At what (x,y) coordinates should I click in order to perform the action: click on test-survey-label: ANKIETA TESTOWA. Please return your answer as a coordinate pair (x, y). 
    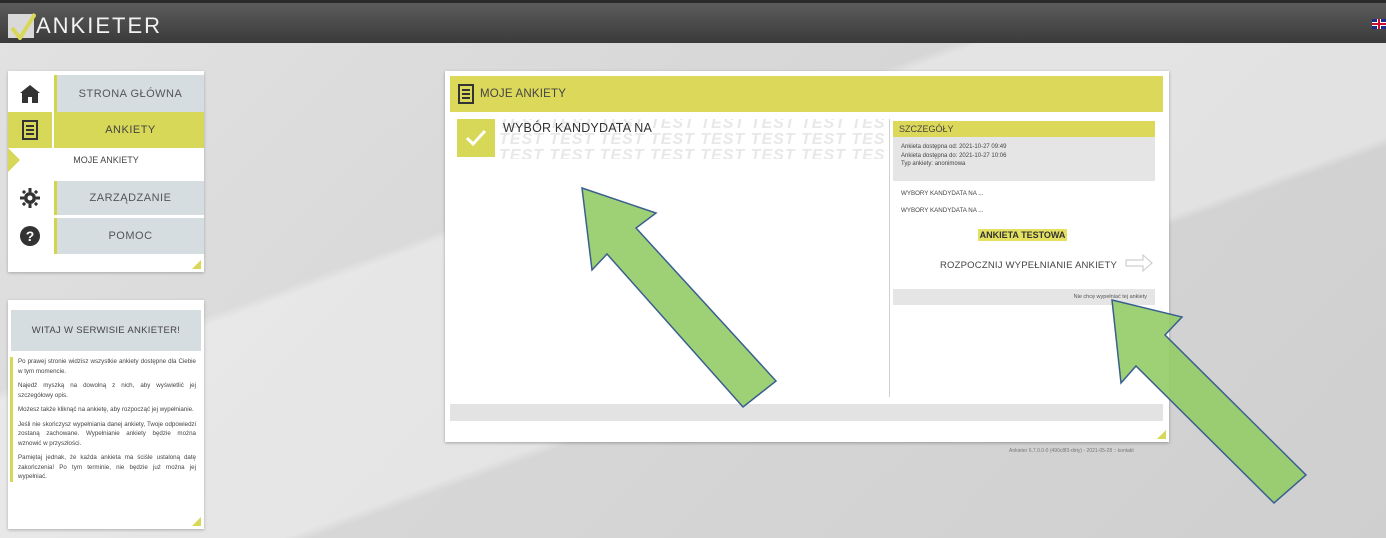
    Looking at the image, I should click on (1022, 235).